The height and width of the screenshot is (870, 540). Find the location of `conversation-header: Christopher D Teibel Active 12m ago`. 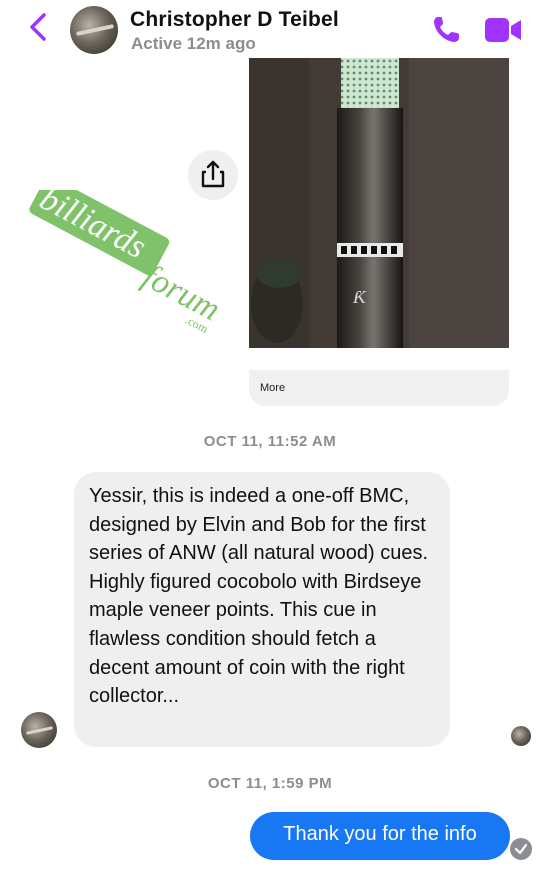

conversation-header: Christopher D Teibel Active 12m ago is located at coordinates (270, 29).